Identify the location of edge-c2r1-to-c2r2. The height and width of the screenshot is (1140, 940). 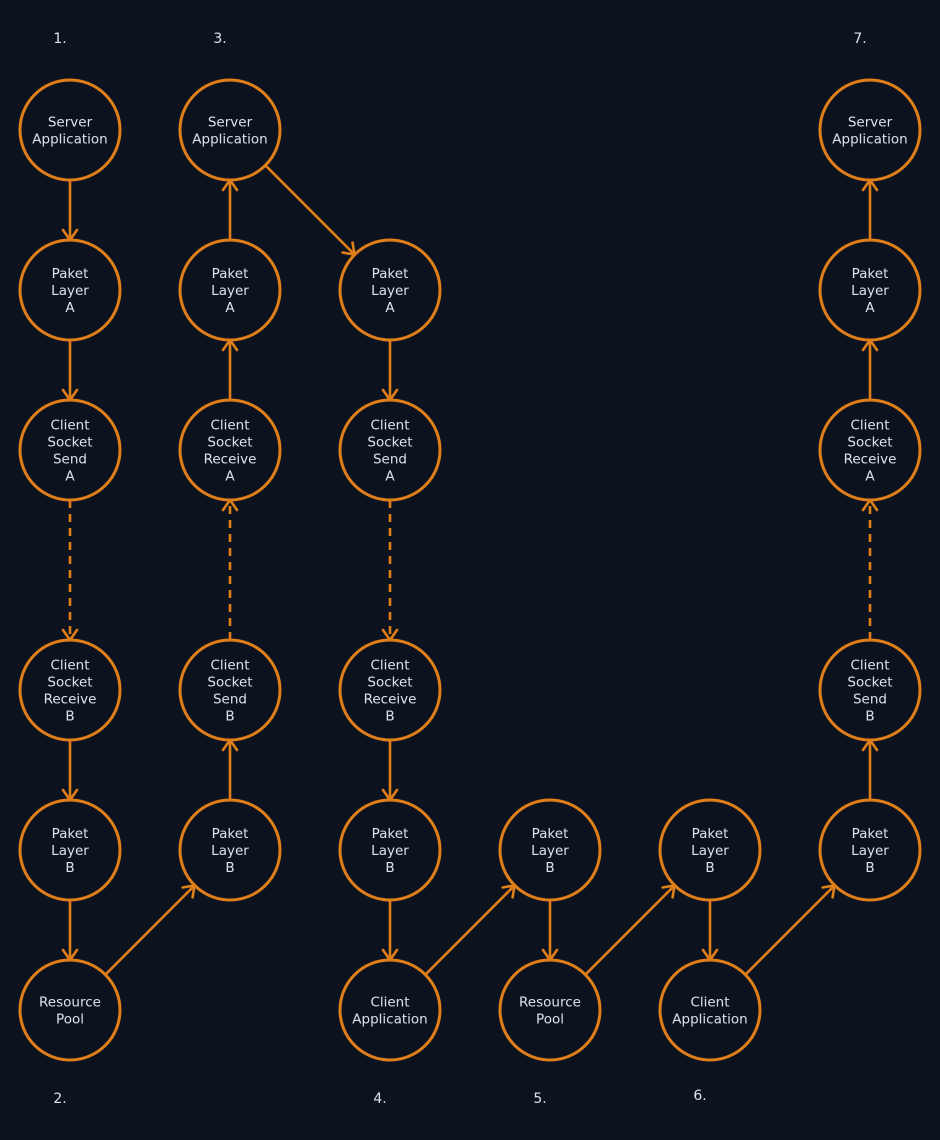
(390, 371).